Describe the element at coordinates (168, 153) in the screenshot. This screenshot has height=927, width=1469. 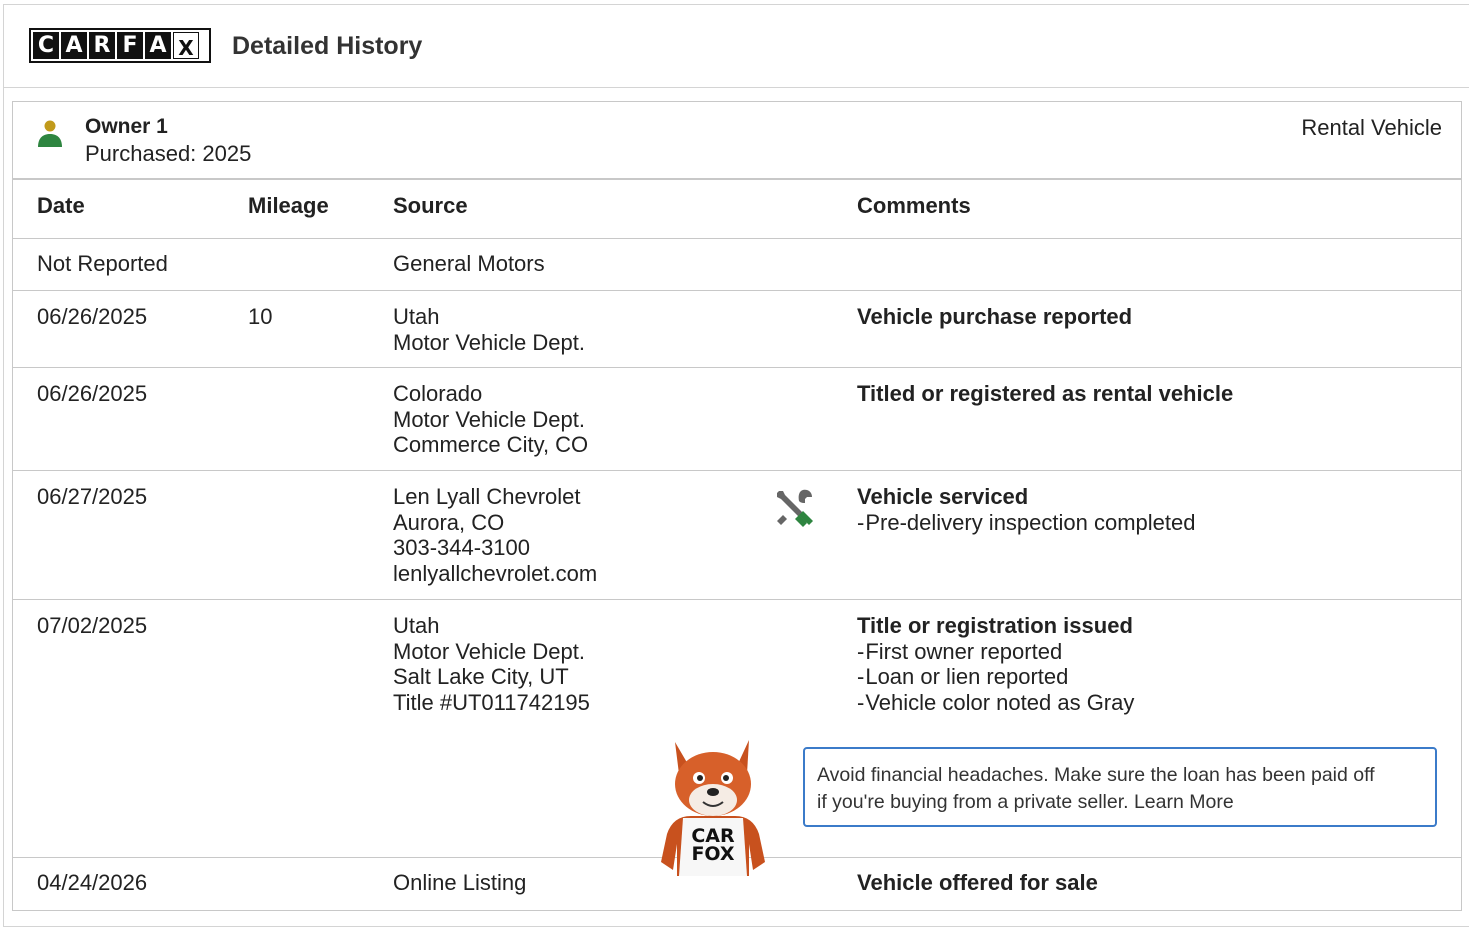
I see `owner-purchased: Purchased: 2025` at that location.